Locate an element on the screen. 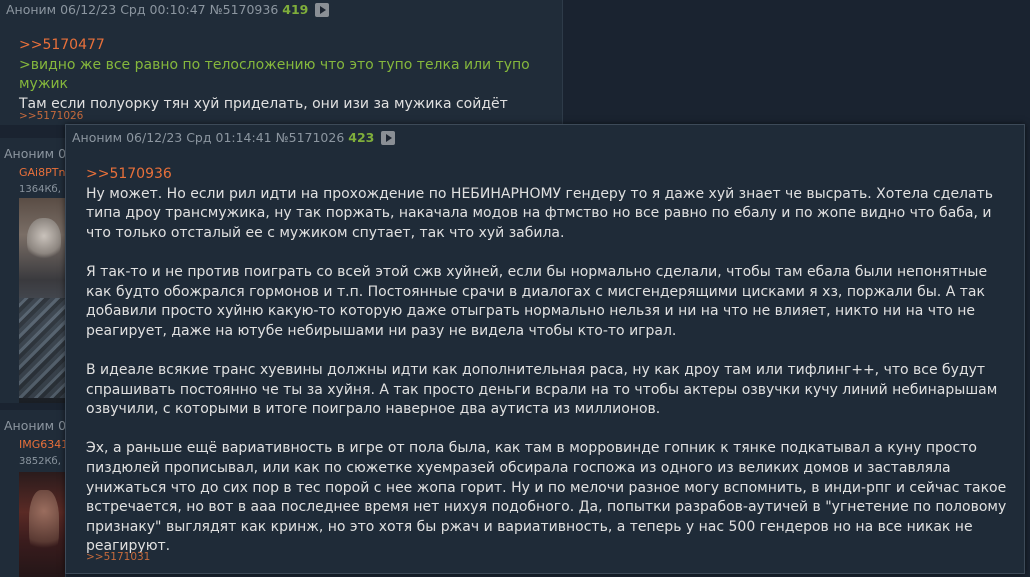 The height and width of the screenshot is (577, 1030). file-name: IMG6341 is located at coordinates (42, 444).